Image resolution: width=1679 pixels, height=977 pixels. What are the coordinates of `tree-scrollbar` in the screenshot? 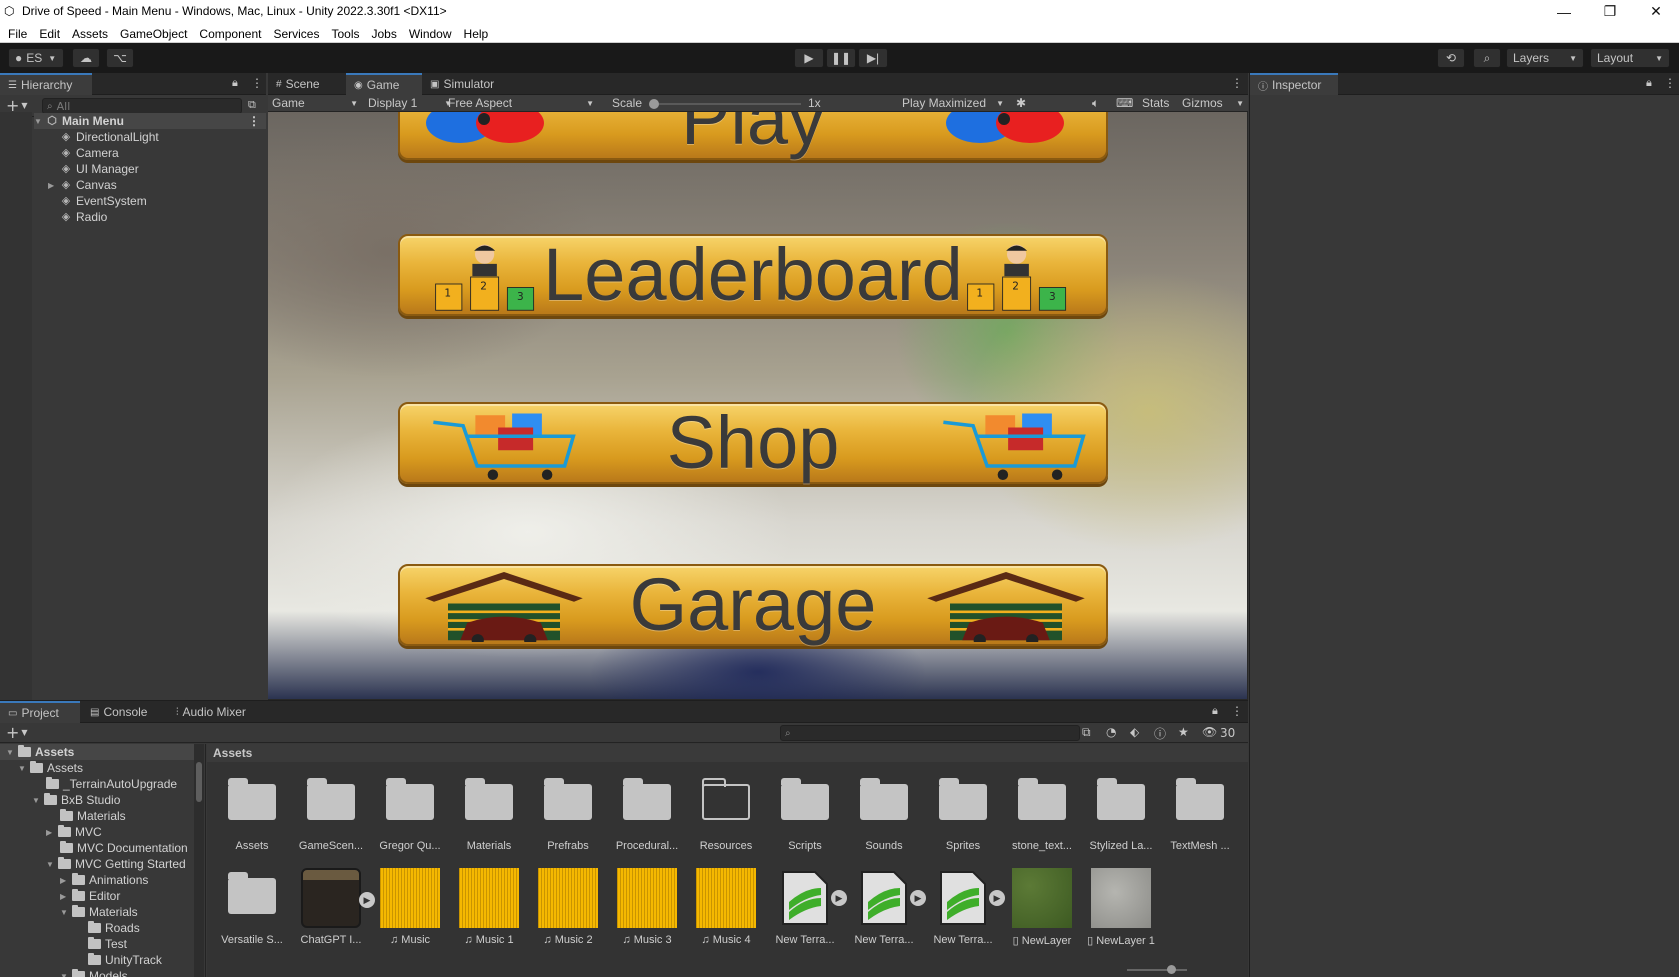 It's located at (199, 860).